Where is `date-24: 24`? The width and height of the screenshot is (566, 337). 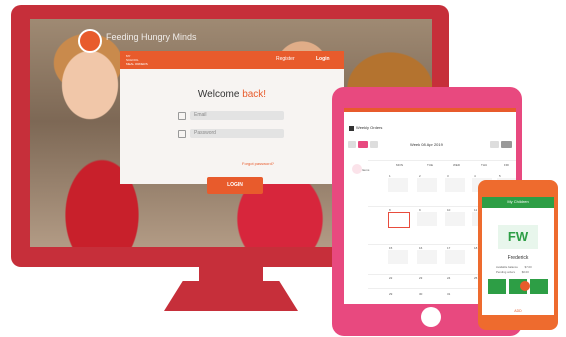 date-24: 24 is located at coordinates (449, 278).